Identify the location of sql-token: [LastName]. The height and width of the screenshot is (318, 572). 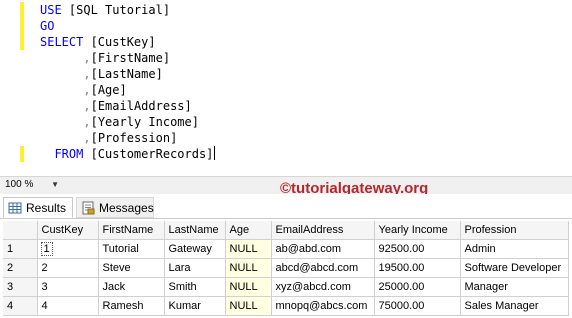
(126, 74).